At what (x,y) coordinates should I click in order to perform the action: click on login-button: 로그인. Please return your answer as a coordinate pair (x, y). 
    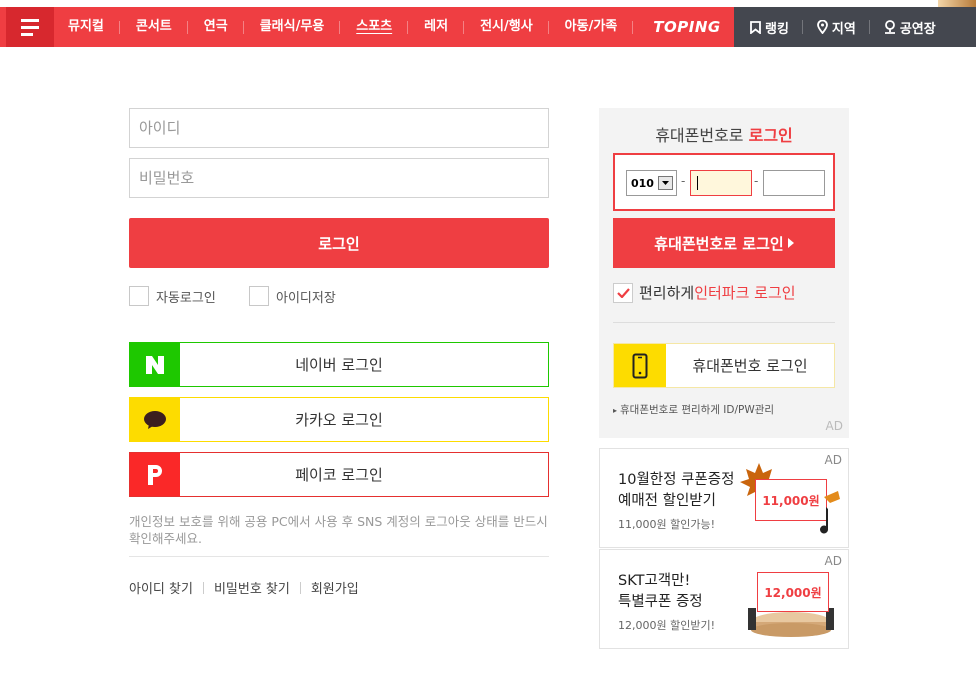
    Looking at the image, I should click on (339, 243).